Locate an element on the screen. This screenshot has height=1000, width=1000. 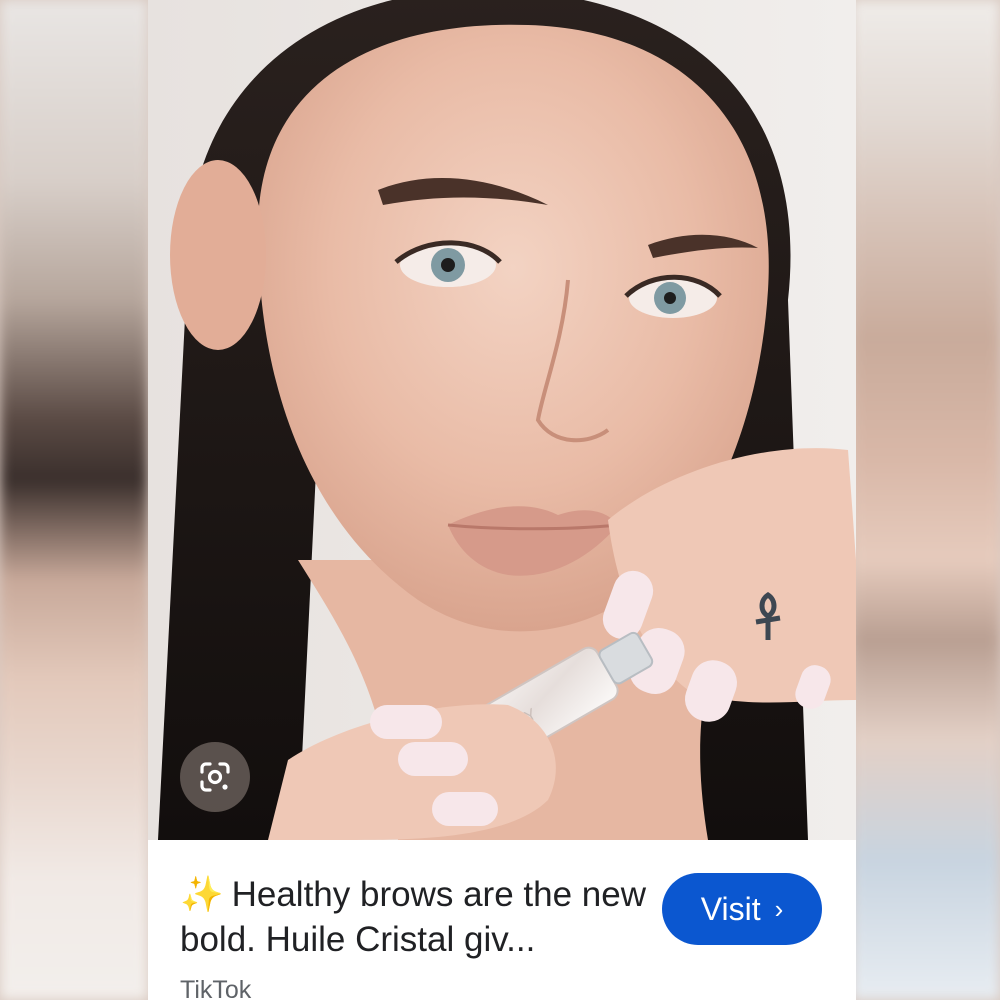
blurred-background-left is located at coordinates (74, 500).